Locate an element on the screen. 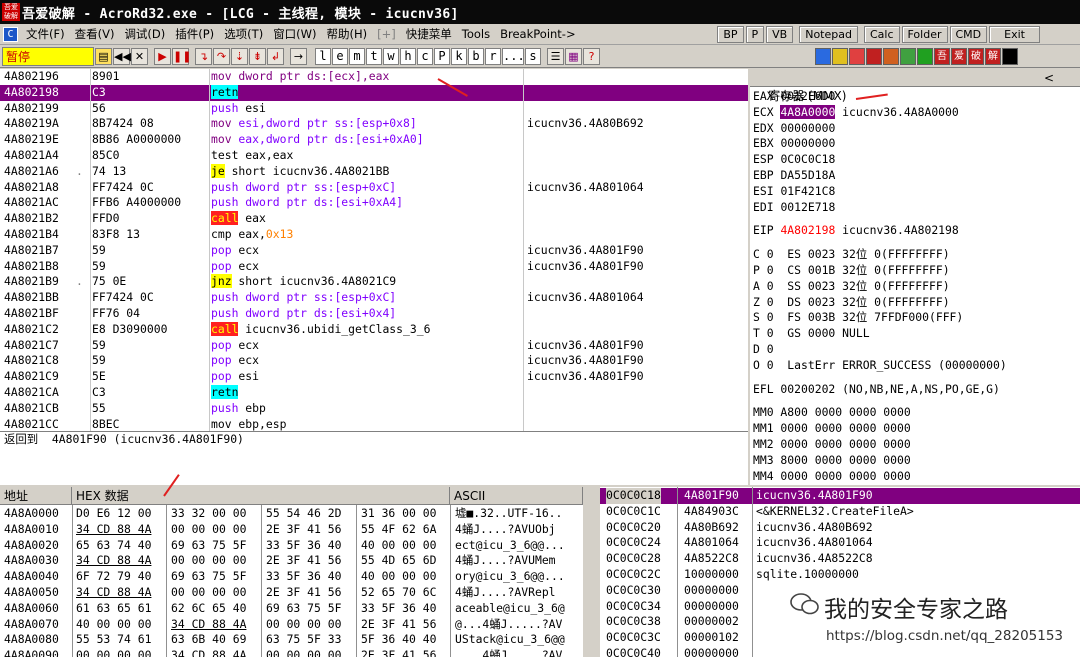 Image resolution: width=1080 pixels, height=657 pixels. disasm-row: 4A8021CB 55 push ebp is located at coordinates (374, 409).